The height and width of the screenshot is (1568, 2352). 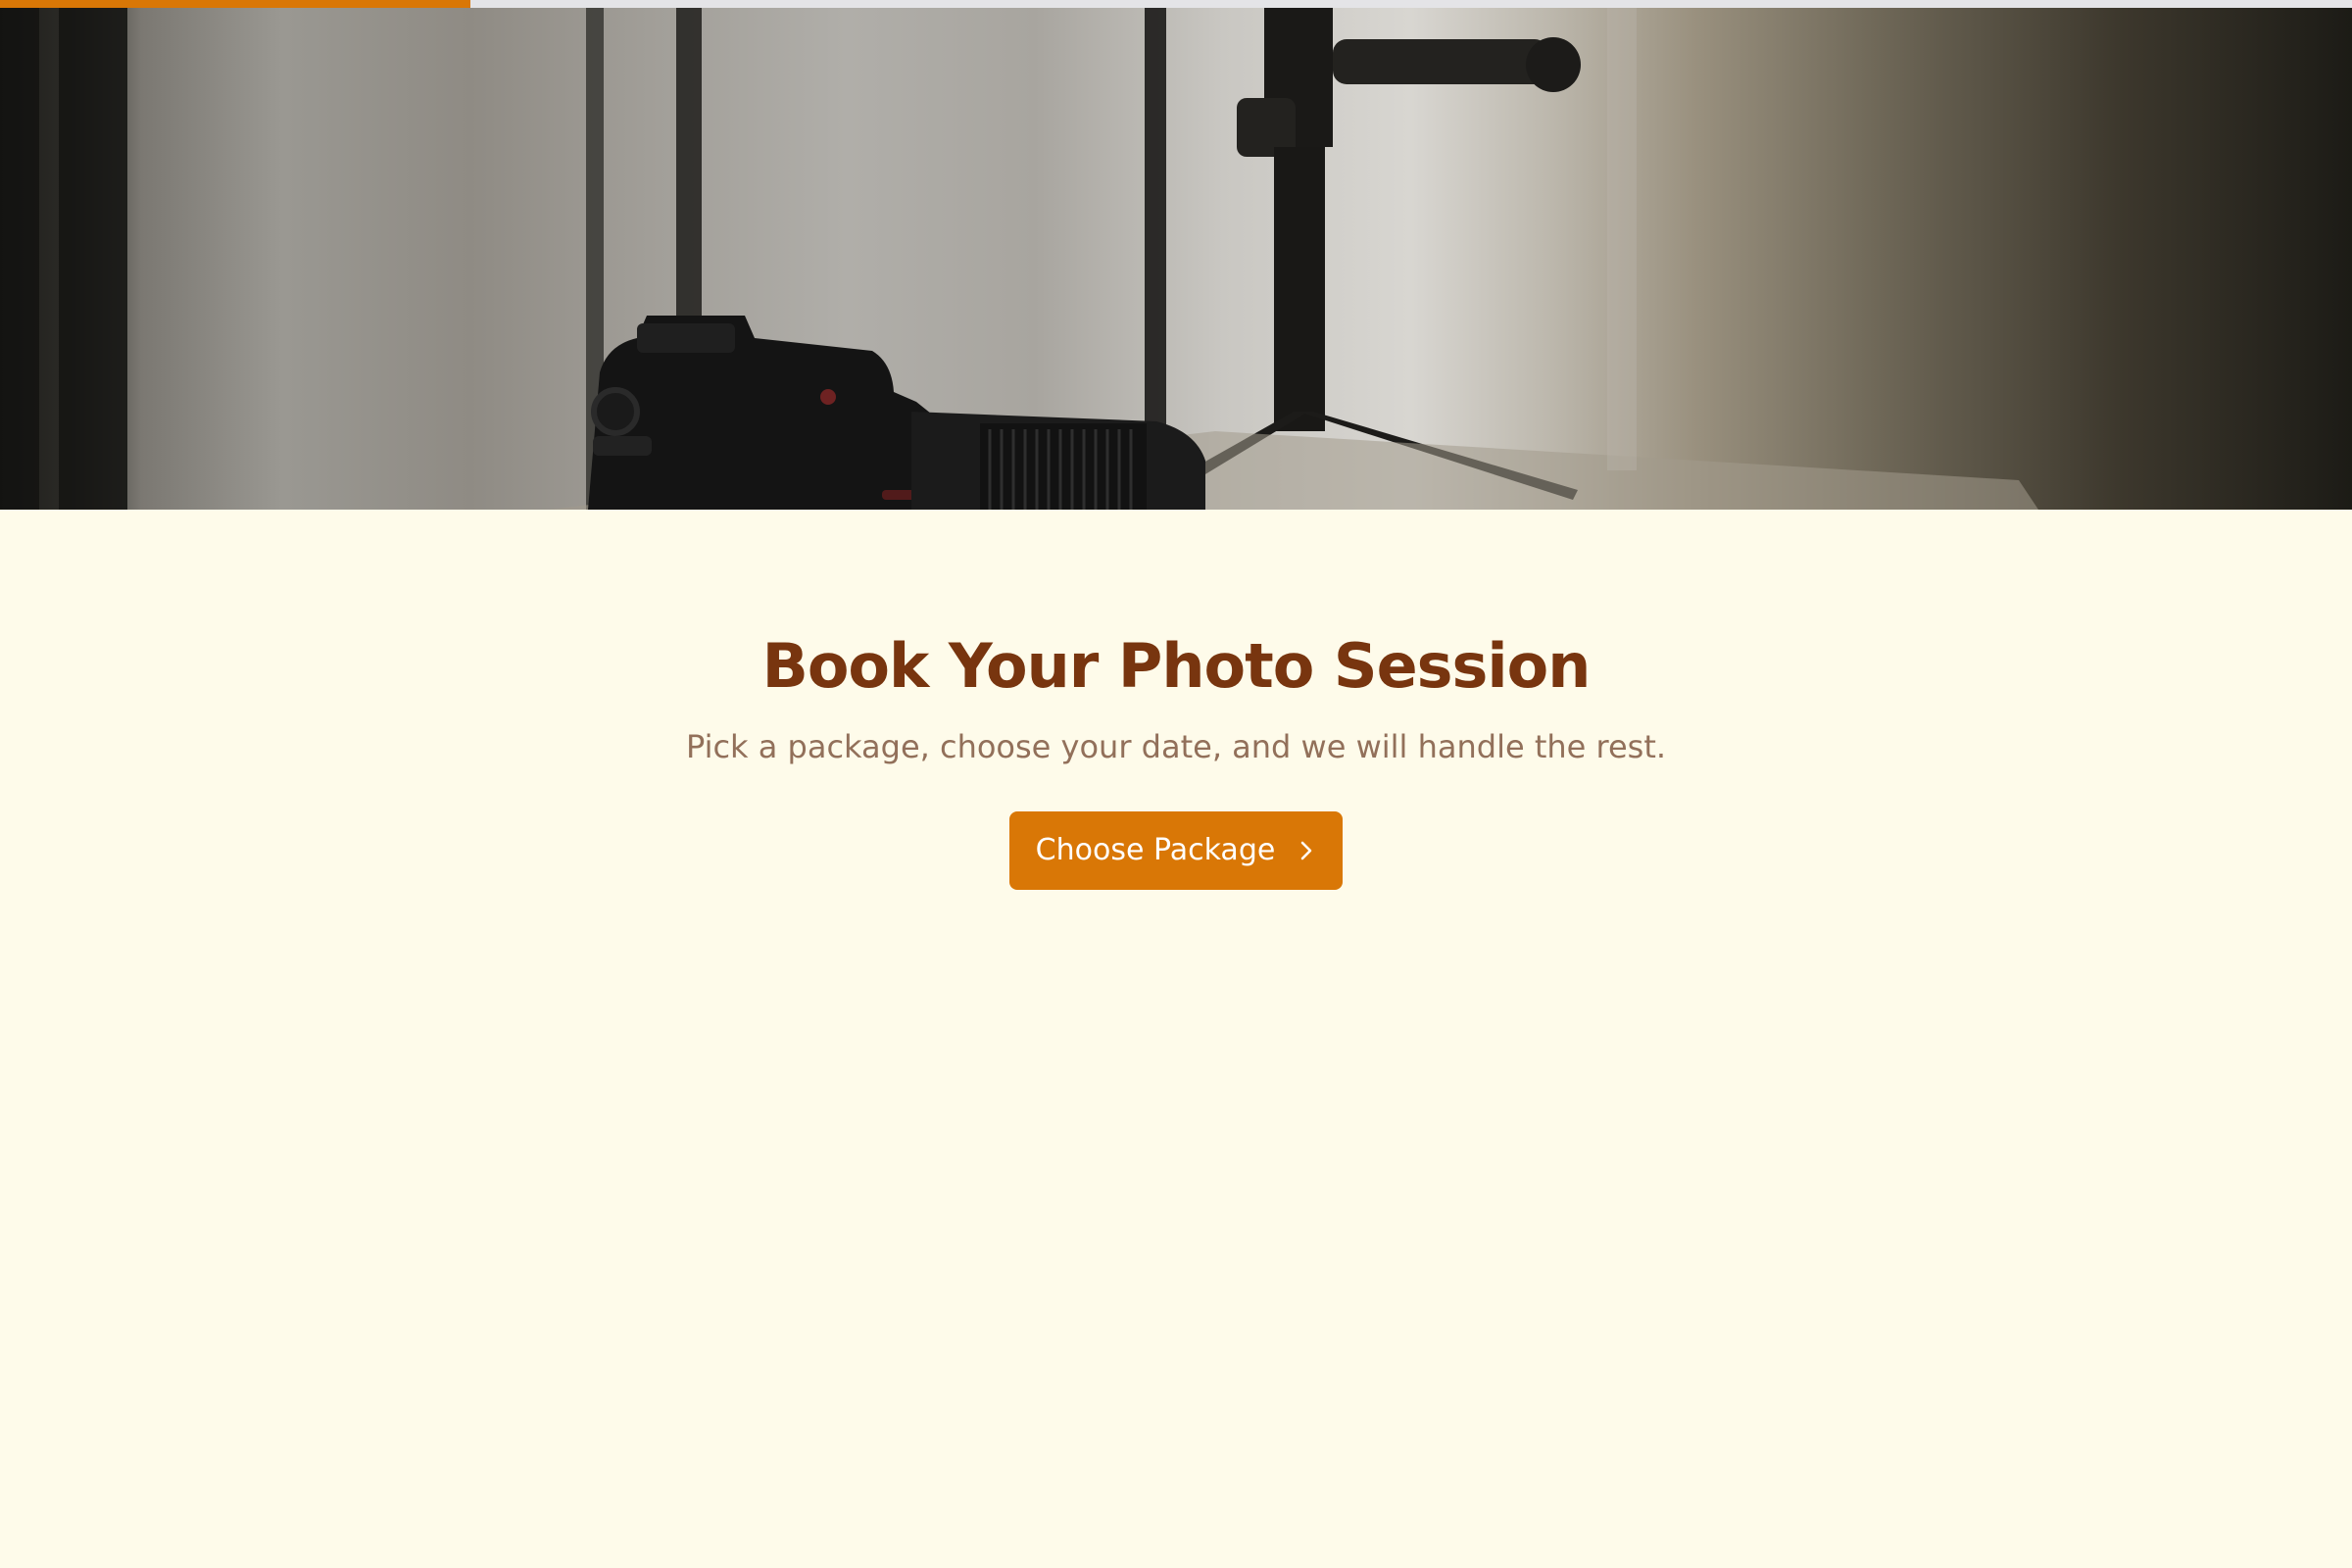 I want to click on chevron-right-icon, so click(x=1306, y=850).